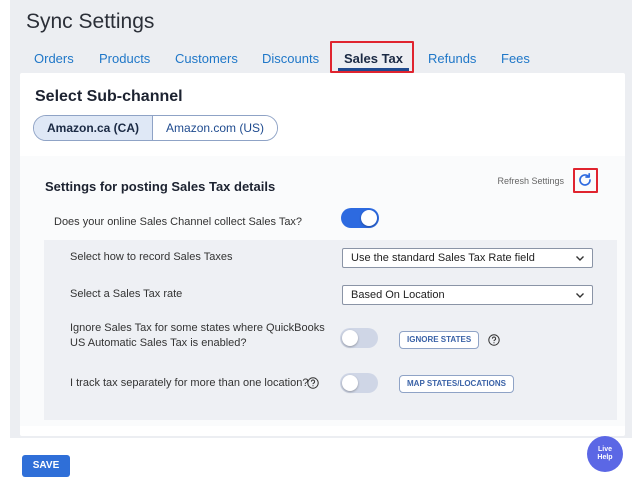 Image resolution: width=642 pixels, height=486 pixels. What do you see at coordinates (94, 128) in the screenshot?
I see `subchannel-option-ca: Amazon.ca (CA)` at bounding box center [94, 128].